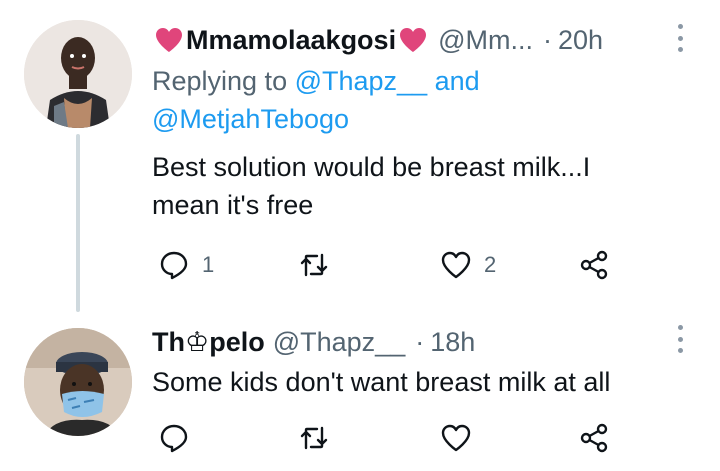 The width and height of the screenshot is (720, 471). I want to click on action-bar, so click(392, 438).